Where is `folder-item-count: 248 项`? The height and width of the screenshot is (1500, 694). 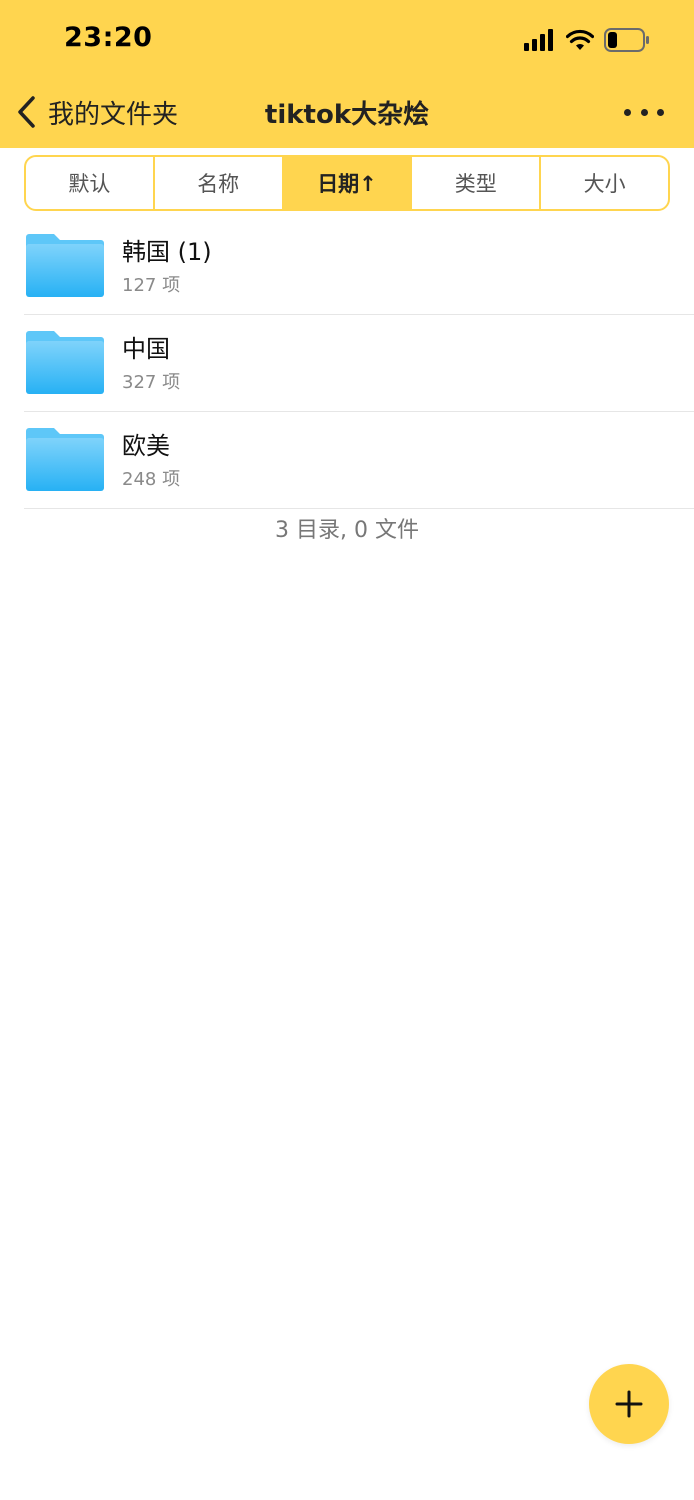
folder-item-count: 248 项 is located at coordinates (151, 479).